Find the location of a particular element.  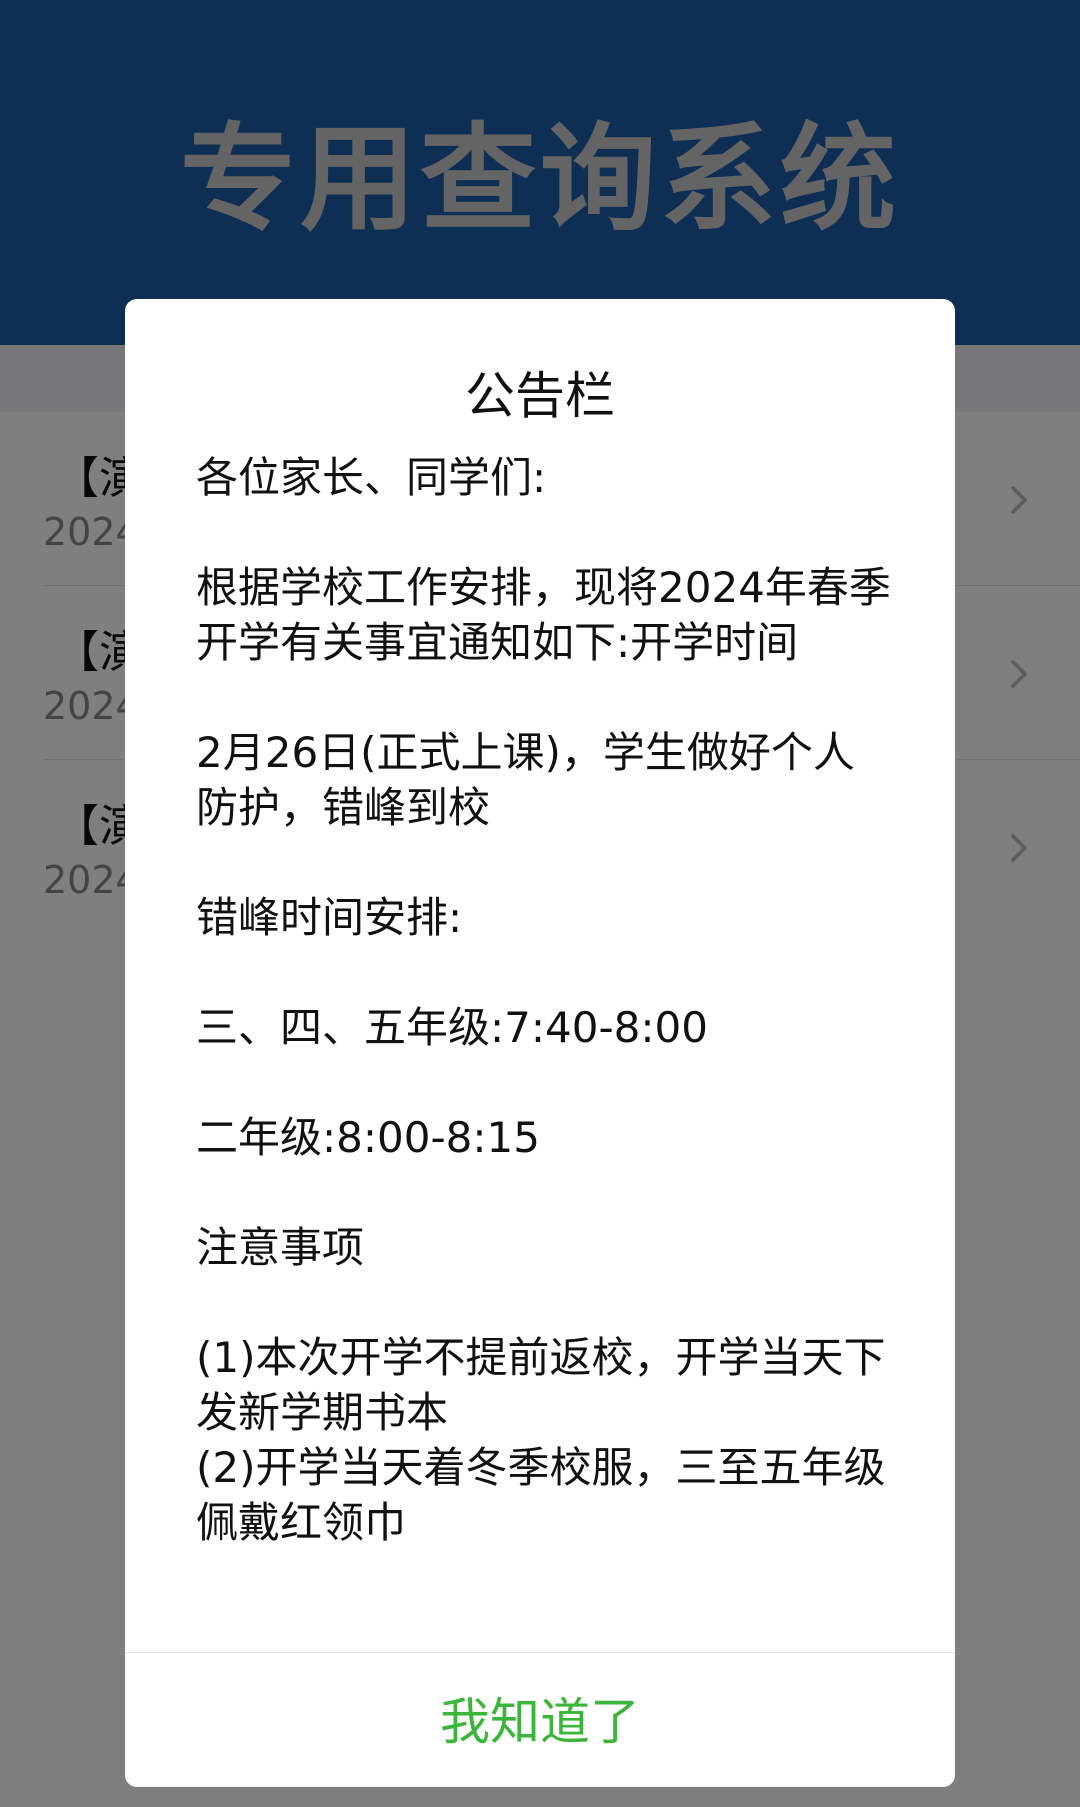

dialog-greeting: 各位家长、同学们: is located at coordinates (371, 477).